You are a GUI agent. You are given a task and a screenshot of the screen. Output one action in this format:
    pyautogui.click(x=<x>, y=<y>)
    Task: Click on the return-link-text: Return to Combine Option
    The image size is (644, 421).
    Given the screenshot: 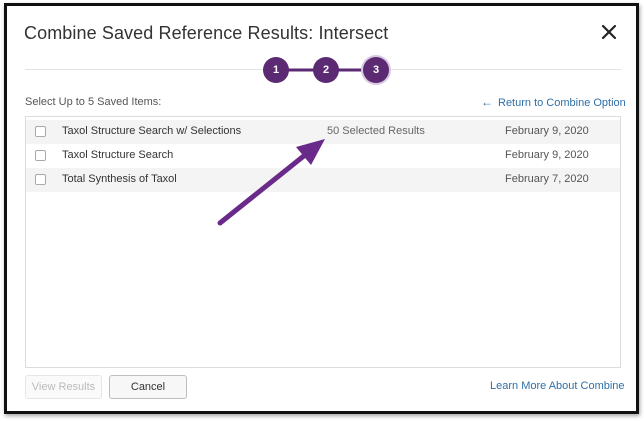 What is the action you would take?
    pyautogui.click(x=562, y=103)
    